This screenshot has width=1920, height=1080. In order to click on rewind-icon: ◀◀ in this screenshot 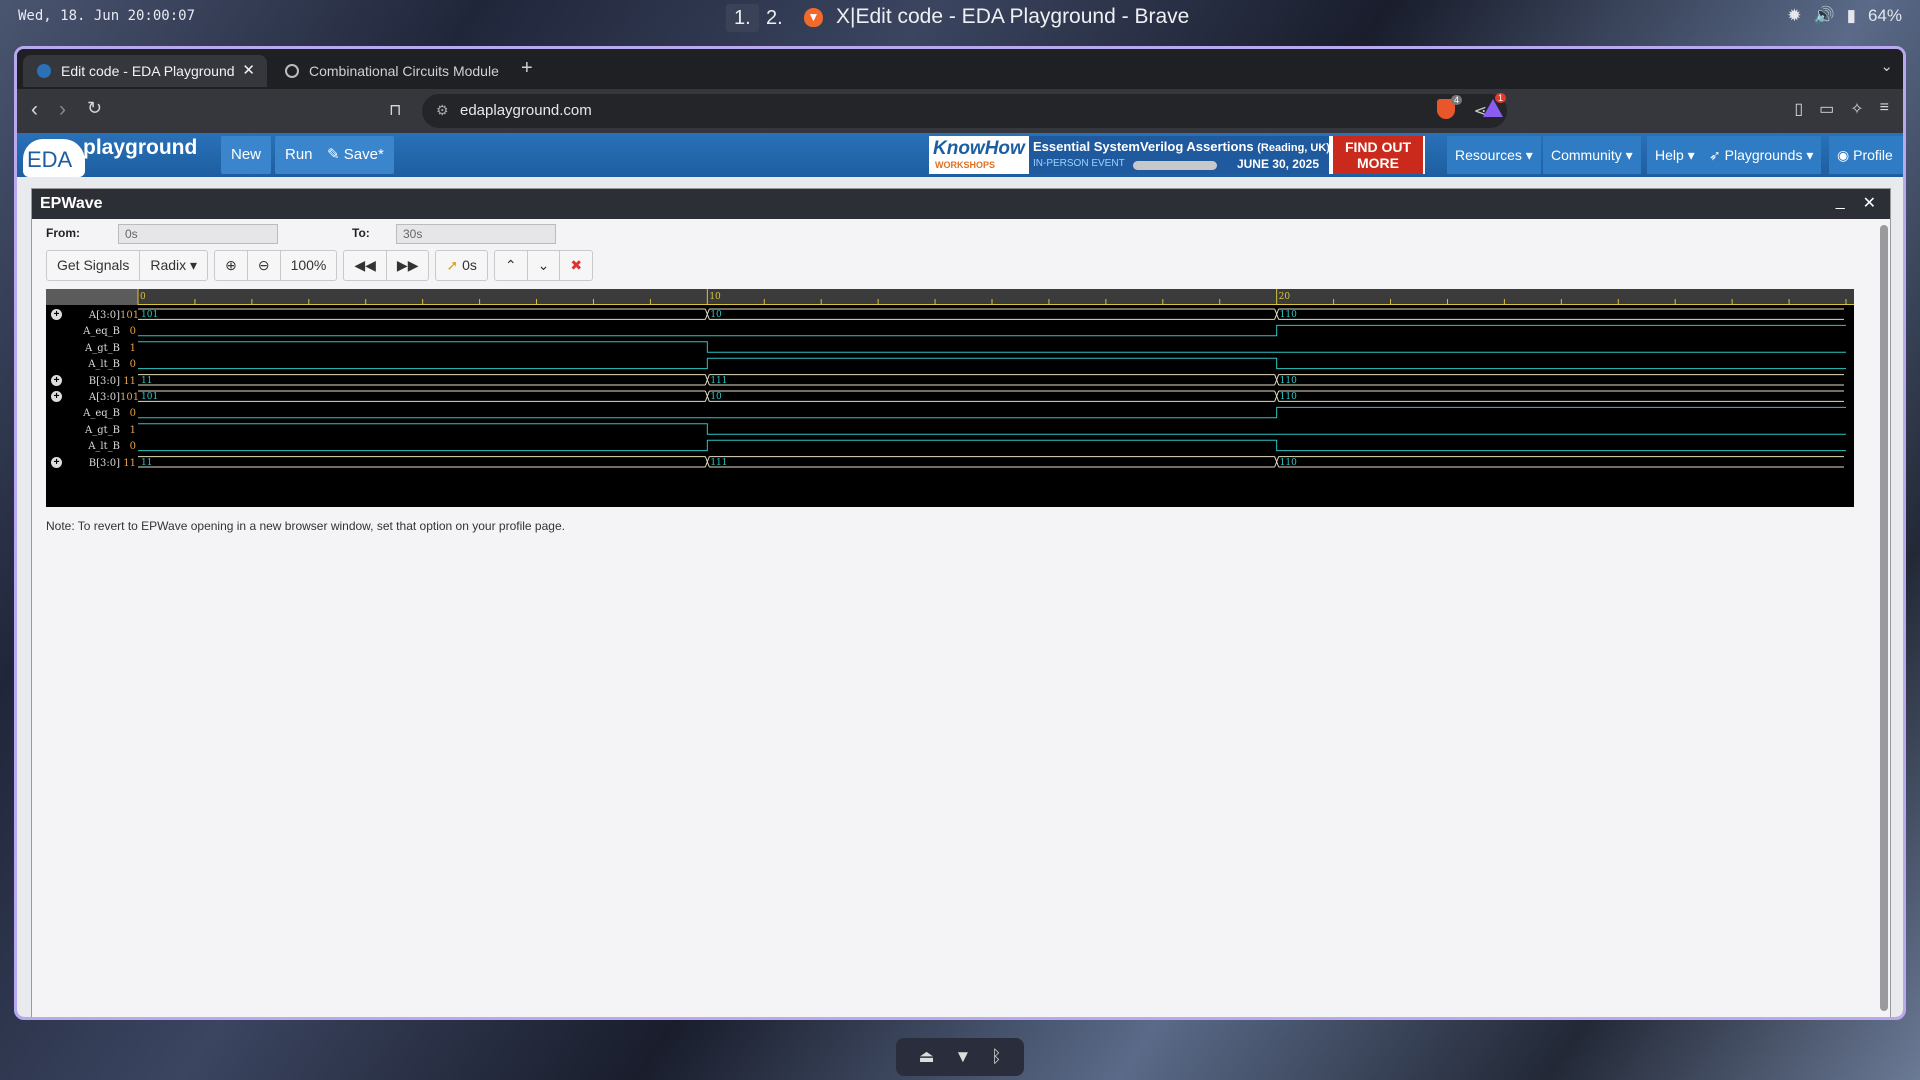, I will do `click(365, 265)`.